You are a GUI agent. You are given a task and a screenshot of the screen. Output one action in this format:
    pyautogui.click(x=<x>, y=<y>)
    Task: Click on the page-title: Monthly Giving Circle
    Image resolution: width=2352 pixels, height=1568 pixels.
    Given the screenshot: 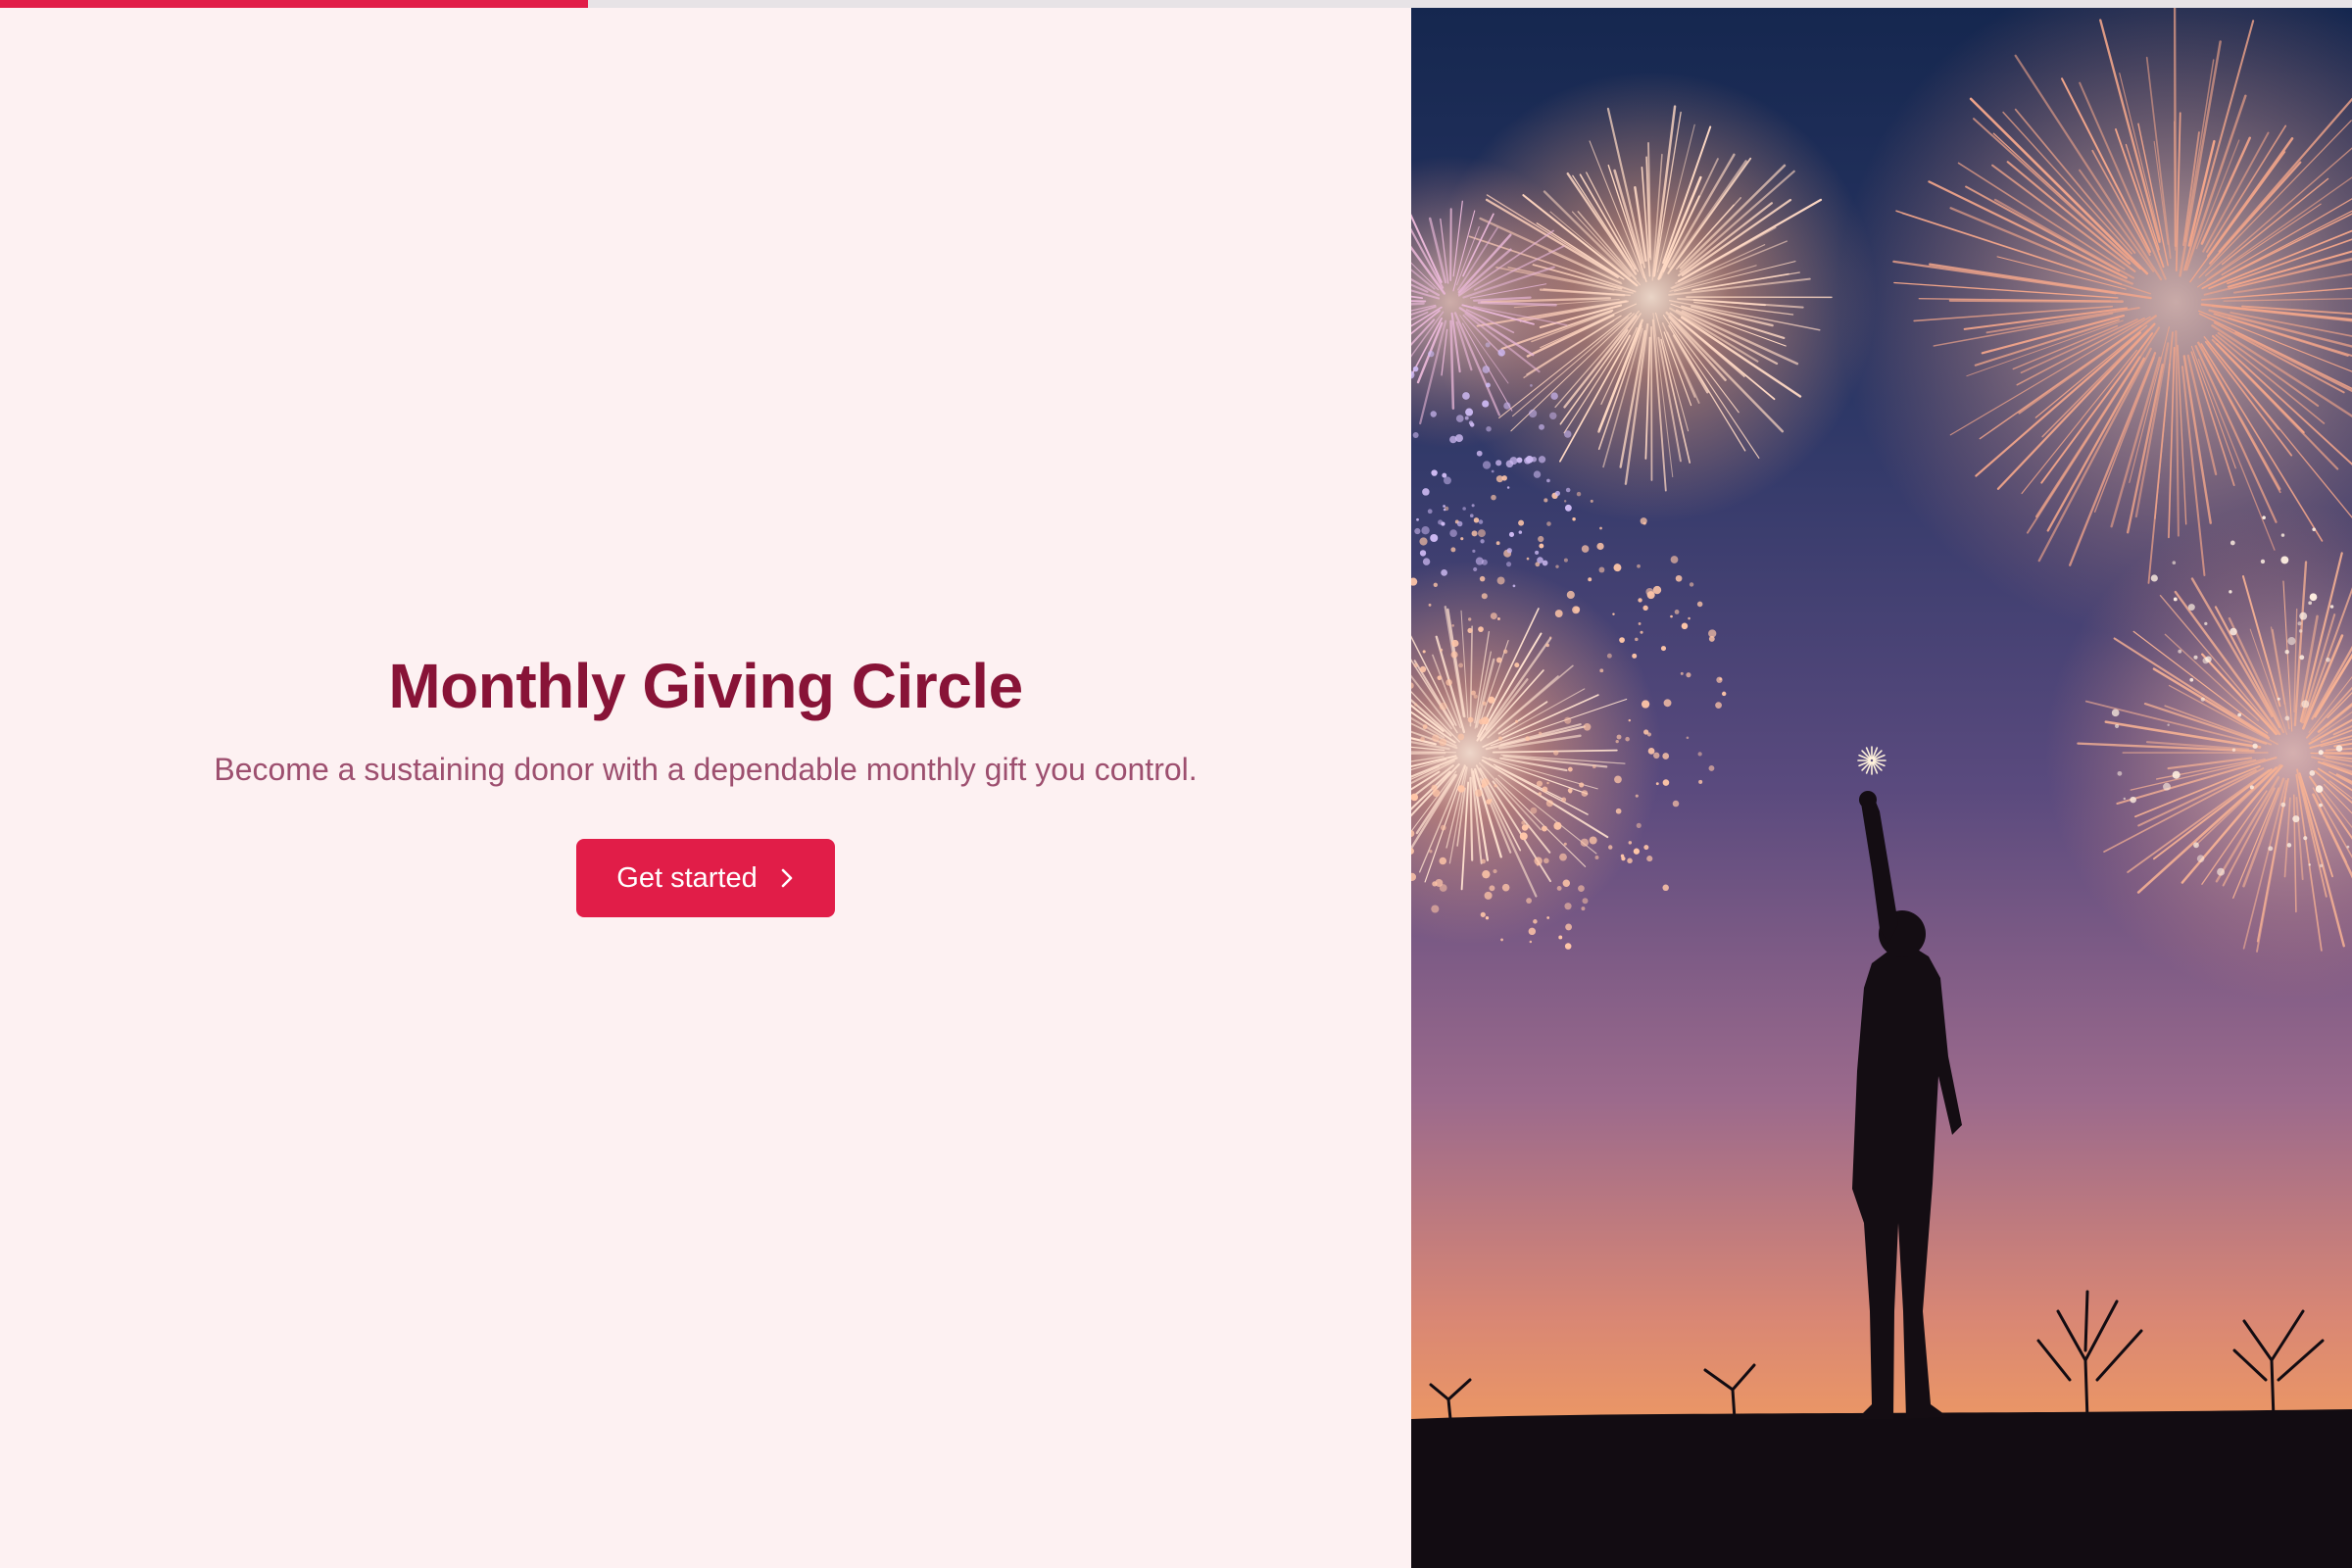 What is the action you would take?
    pyautogui.click(x=705, y=686)
    